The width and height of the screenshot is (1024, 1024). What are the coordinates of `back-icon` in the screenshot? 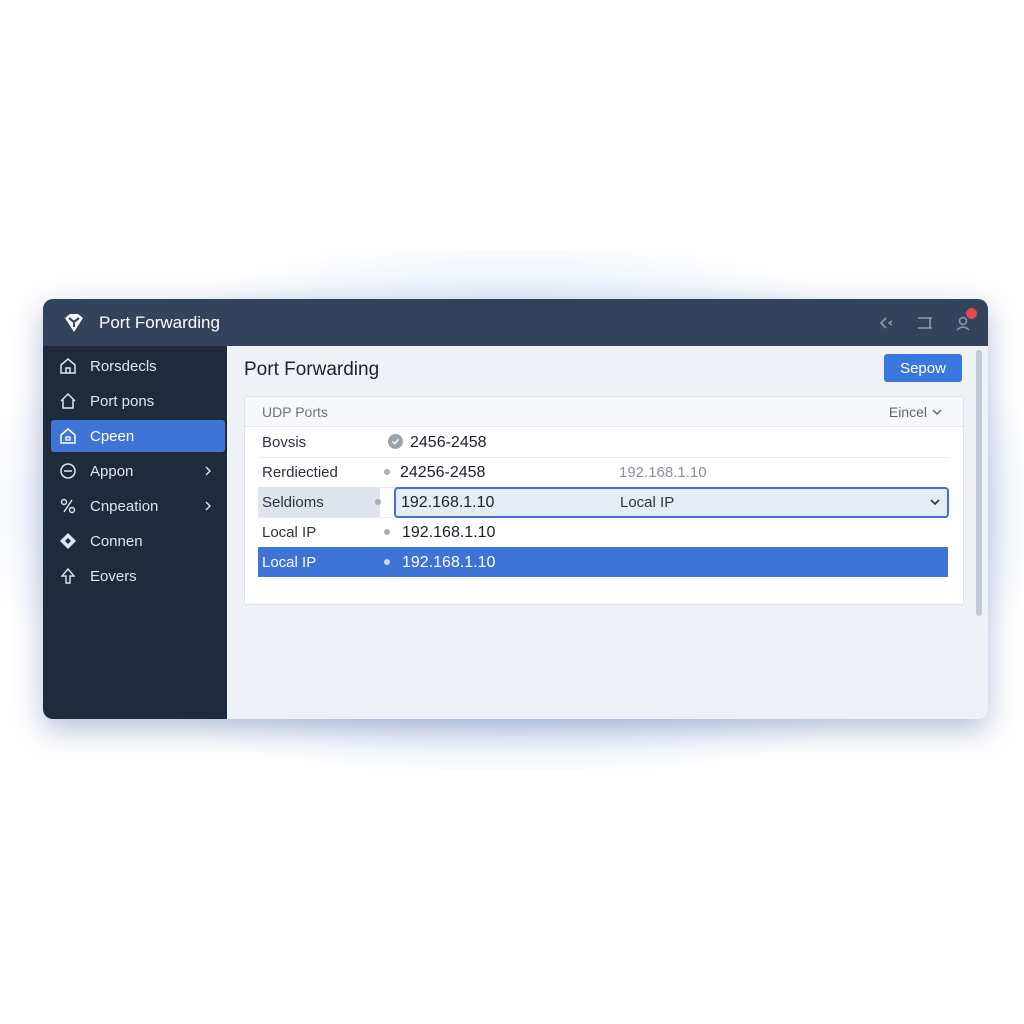 It's located at (887, 323).